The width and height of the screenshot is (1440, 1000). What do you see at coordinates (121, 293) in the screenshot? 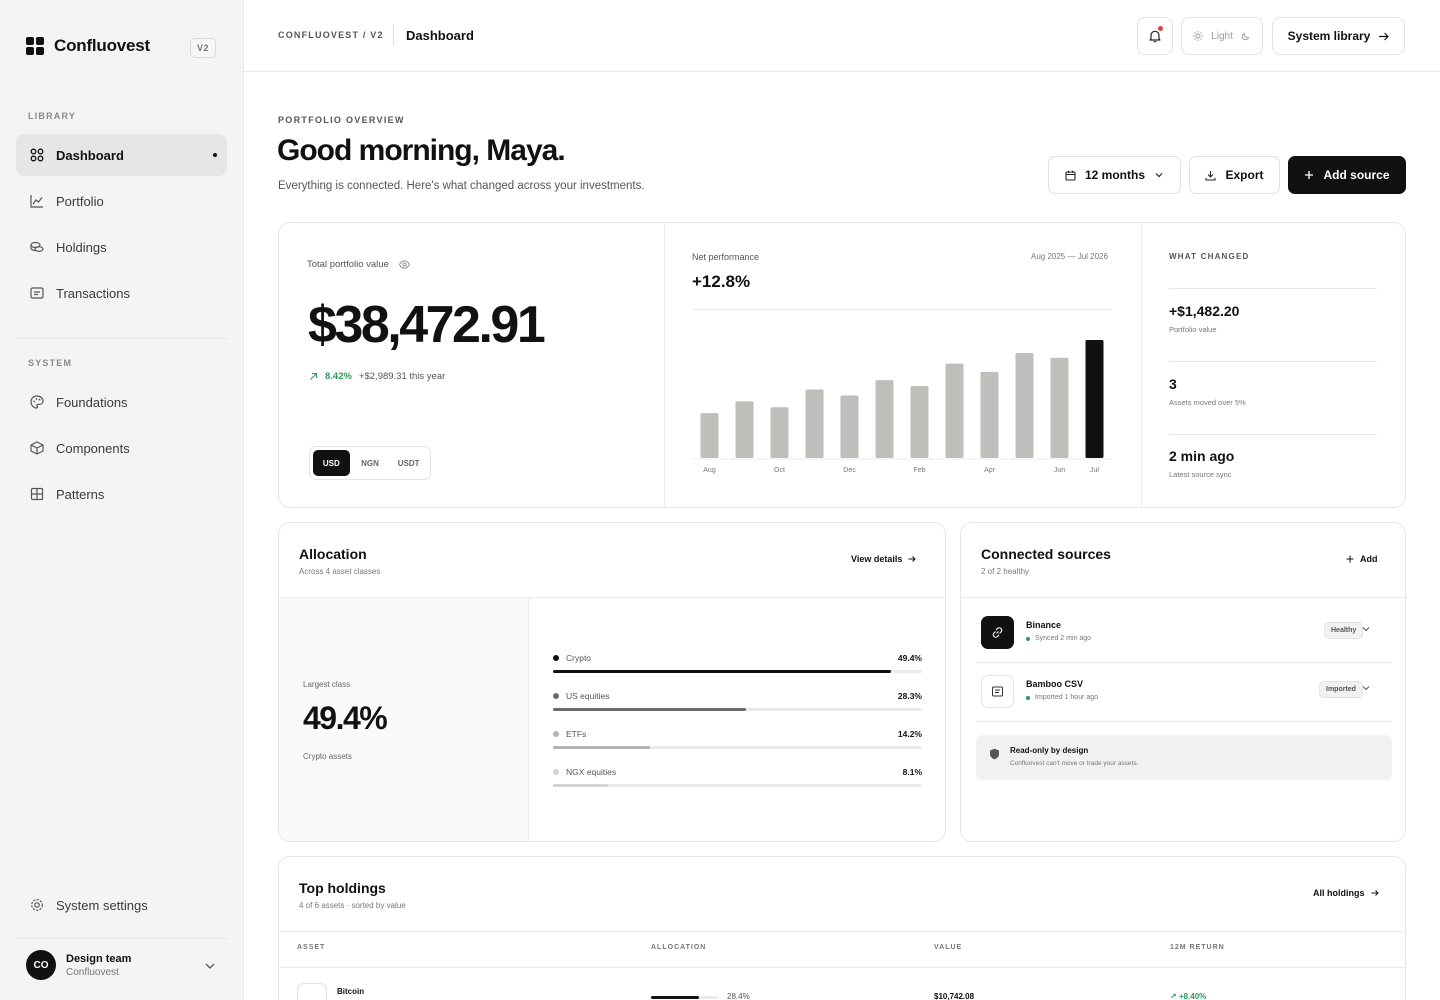
I see `sidebar-item-transactions: Transactions` at bounding box center [121, 293].